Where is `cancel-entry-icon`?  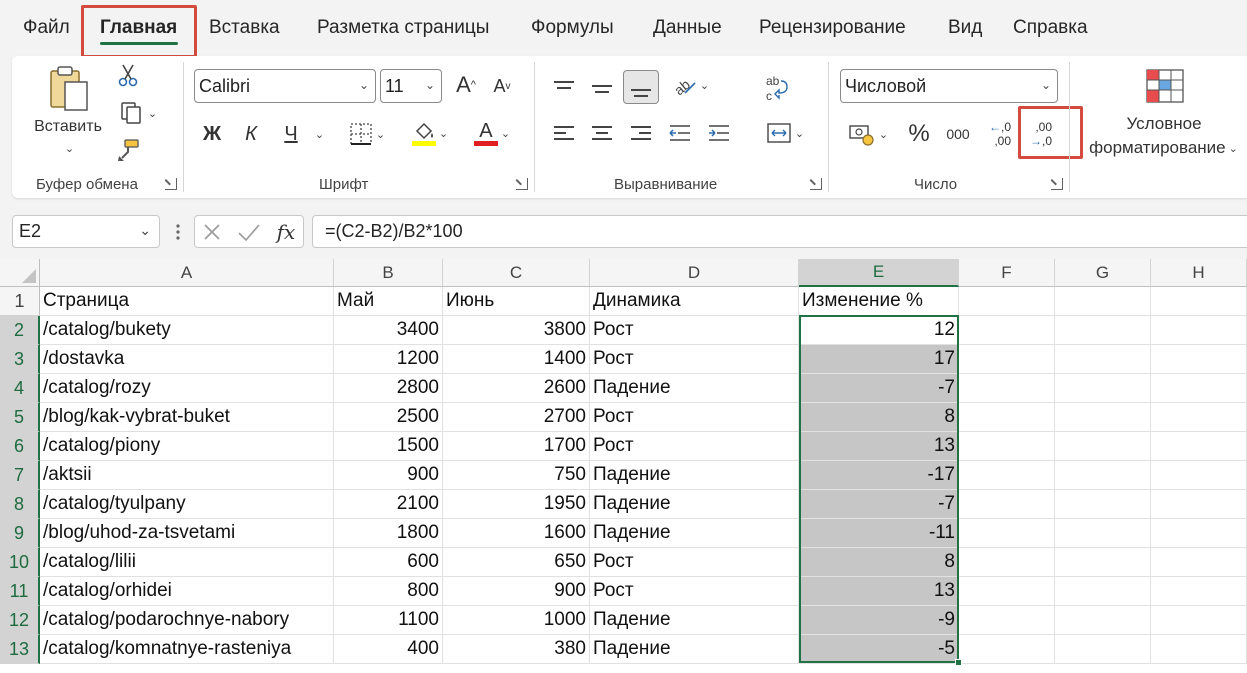 cancel-entry-icon is located at coordinates (212, 232).